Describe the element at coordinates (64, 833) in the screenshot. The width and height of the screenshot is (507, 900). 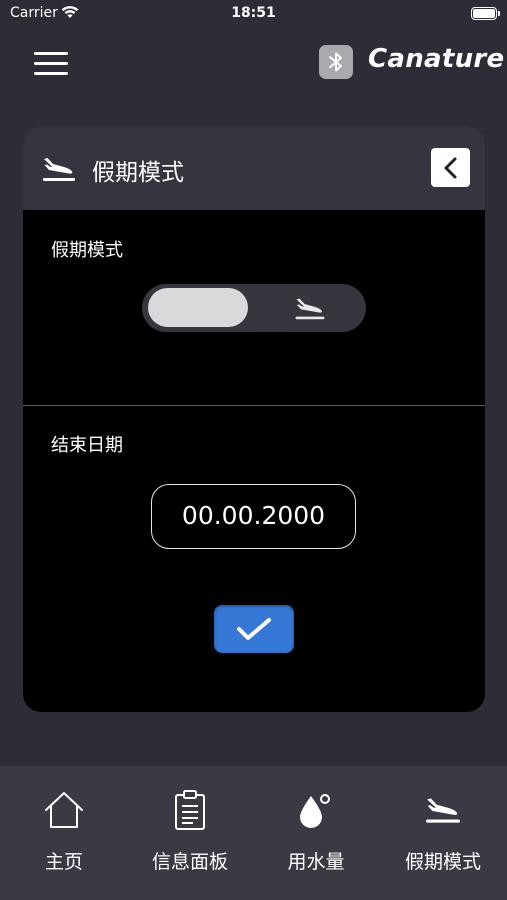
I see `tab-home: 主页` at that location.